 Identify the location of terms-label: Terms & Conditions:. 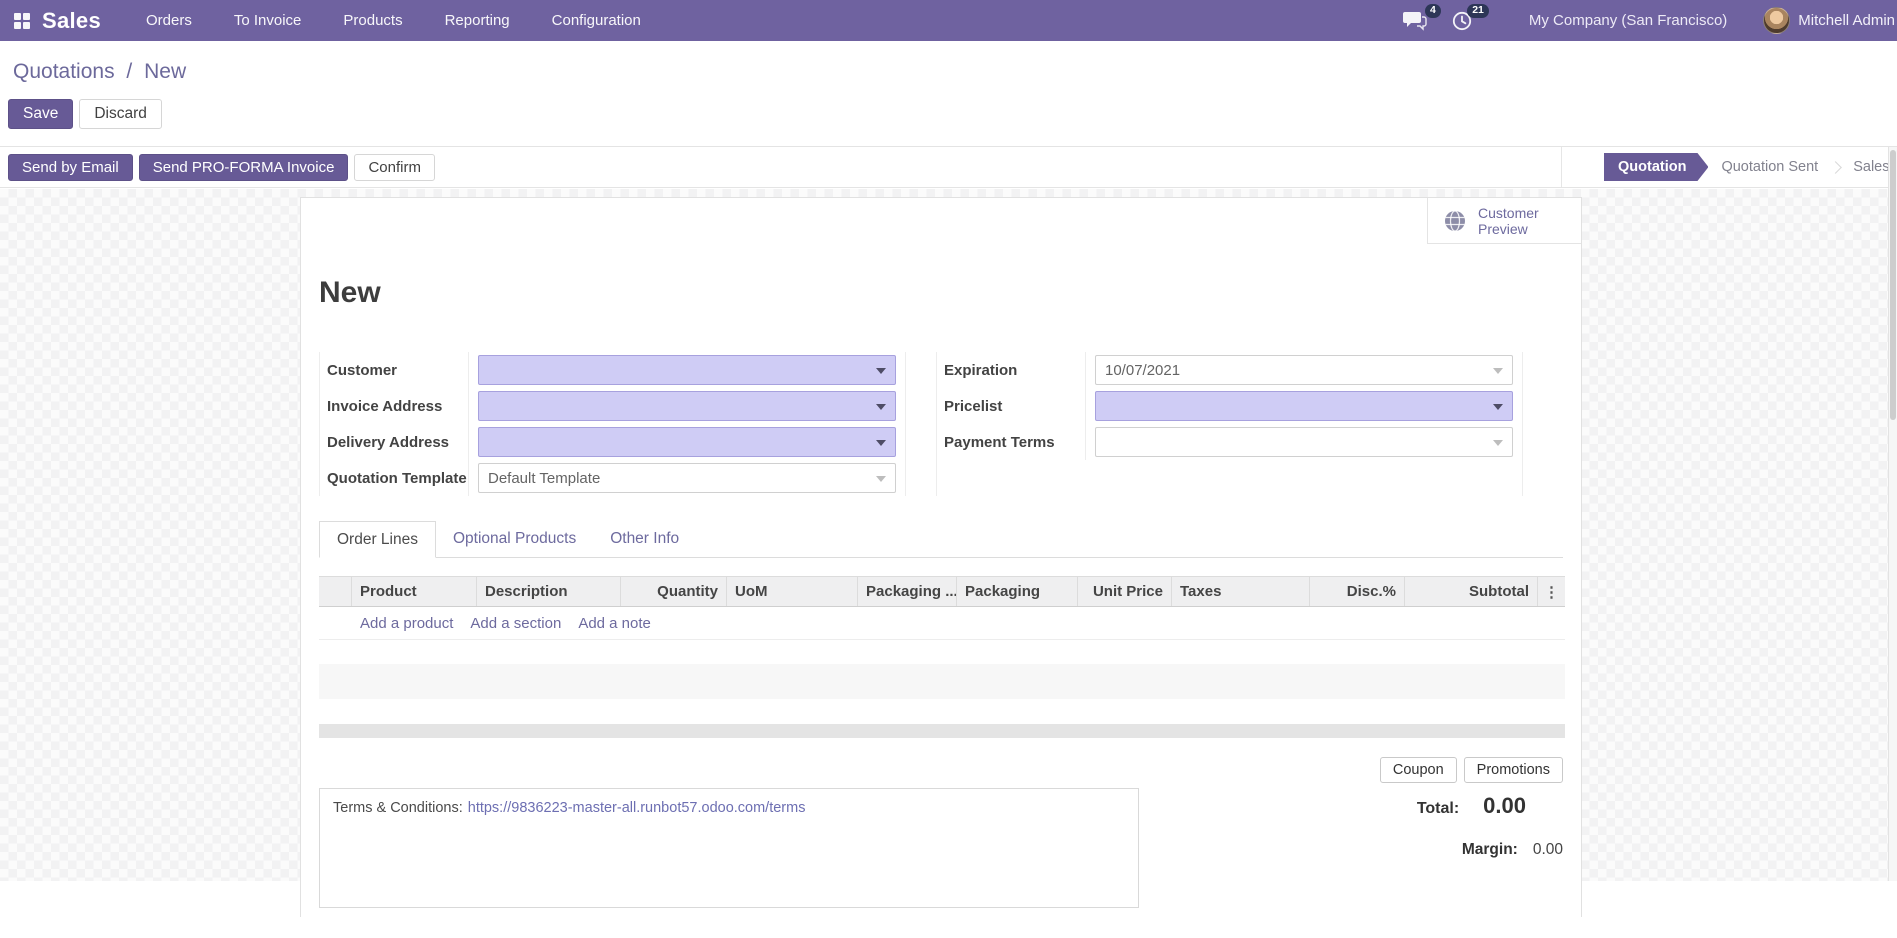
(398, 808).